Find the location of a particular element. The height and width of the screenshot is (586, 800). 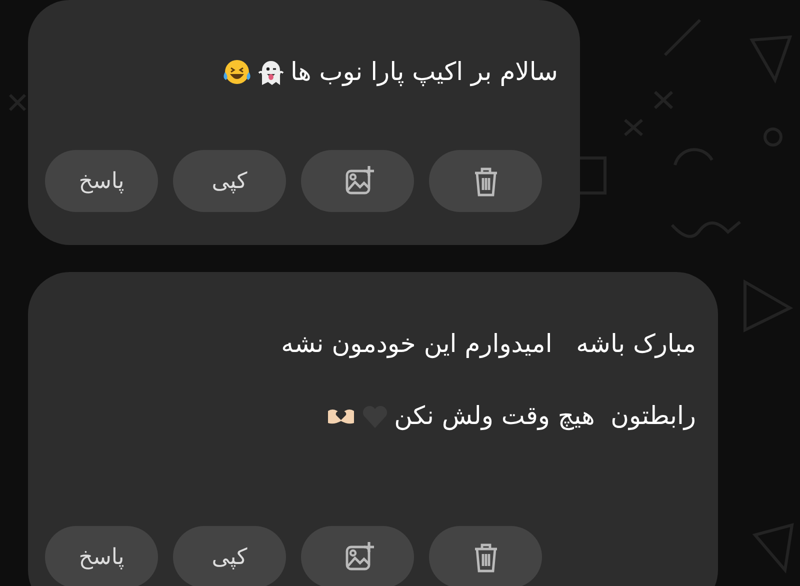

message-text: سالام بر اکیپ پارا نوب ها is located at coordinates (424, 72).